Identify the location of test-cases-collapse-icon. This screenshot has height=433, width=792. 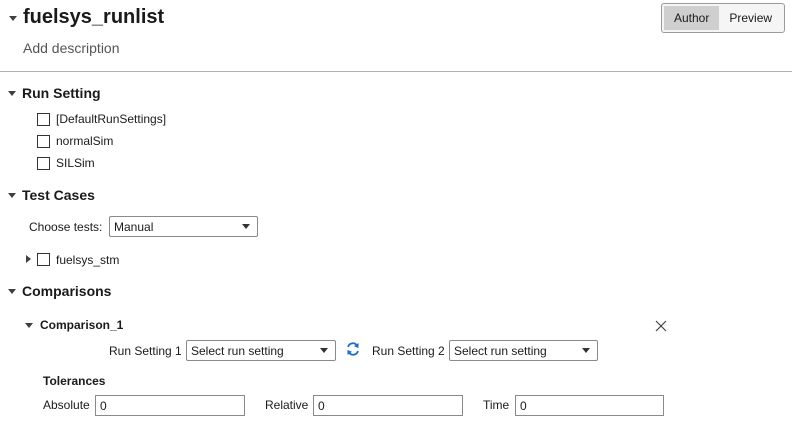
(12, 195).